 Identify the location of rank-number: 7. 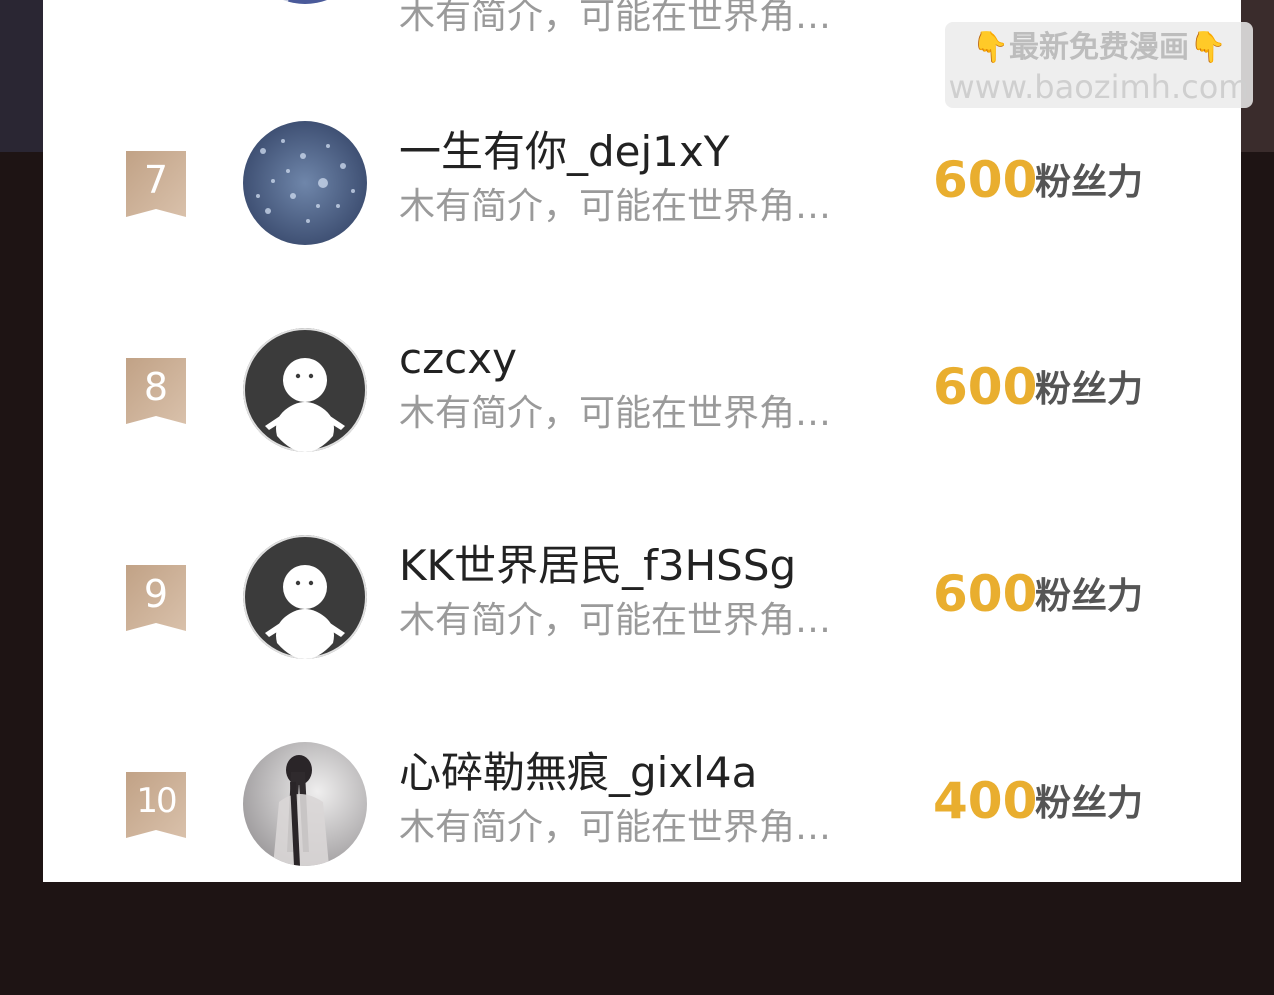
(156, 180).